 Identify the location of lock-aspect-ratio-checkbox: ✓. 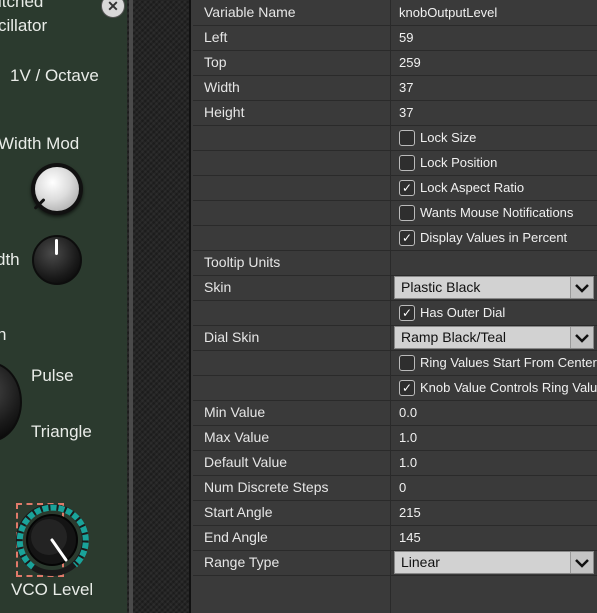
(407, 188).